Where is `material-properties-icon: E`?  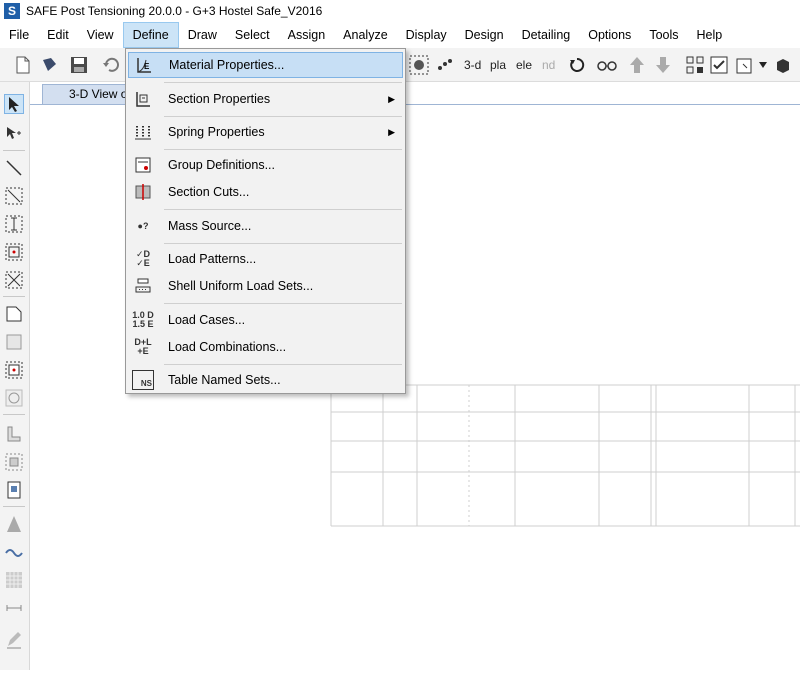
material-properties-icon: E is located at coordinates (144, 65).